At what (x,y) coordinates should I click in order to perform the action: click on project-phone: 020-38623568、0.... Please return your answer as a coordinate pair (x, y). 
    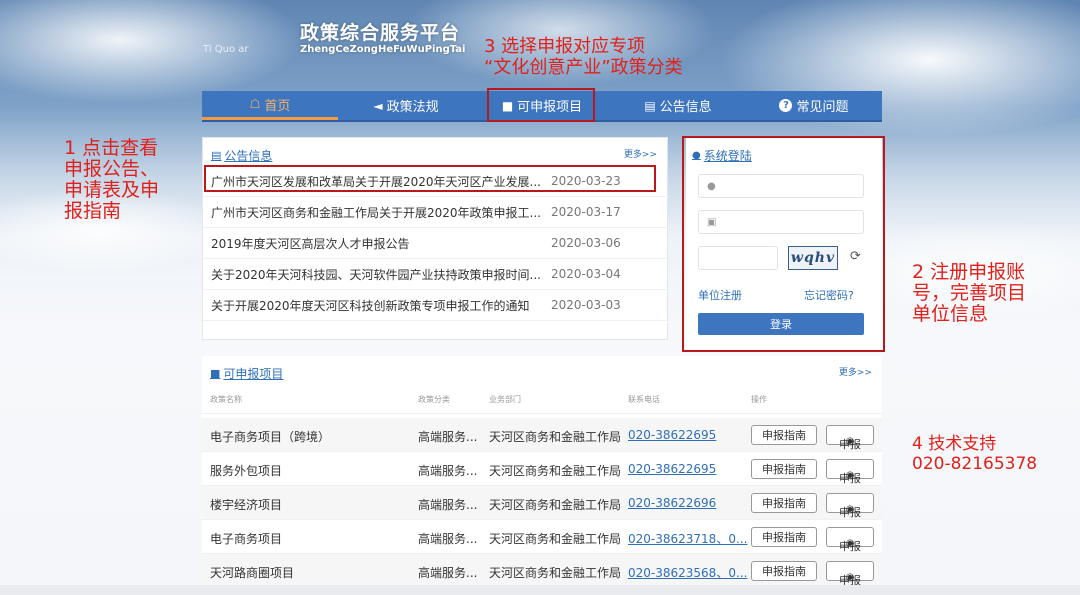
    Looking at the image, I should click on (688, 572).